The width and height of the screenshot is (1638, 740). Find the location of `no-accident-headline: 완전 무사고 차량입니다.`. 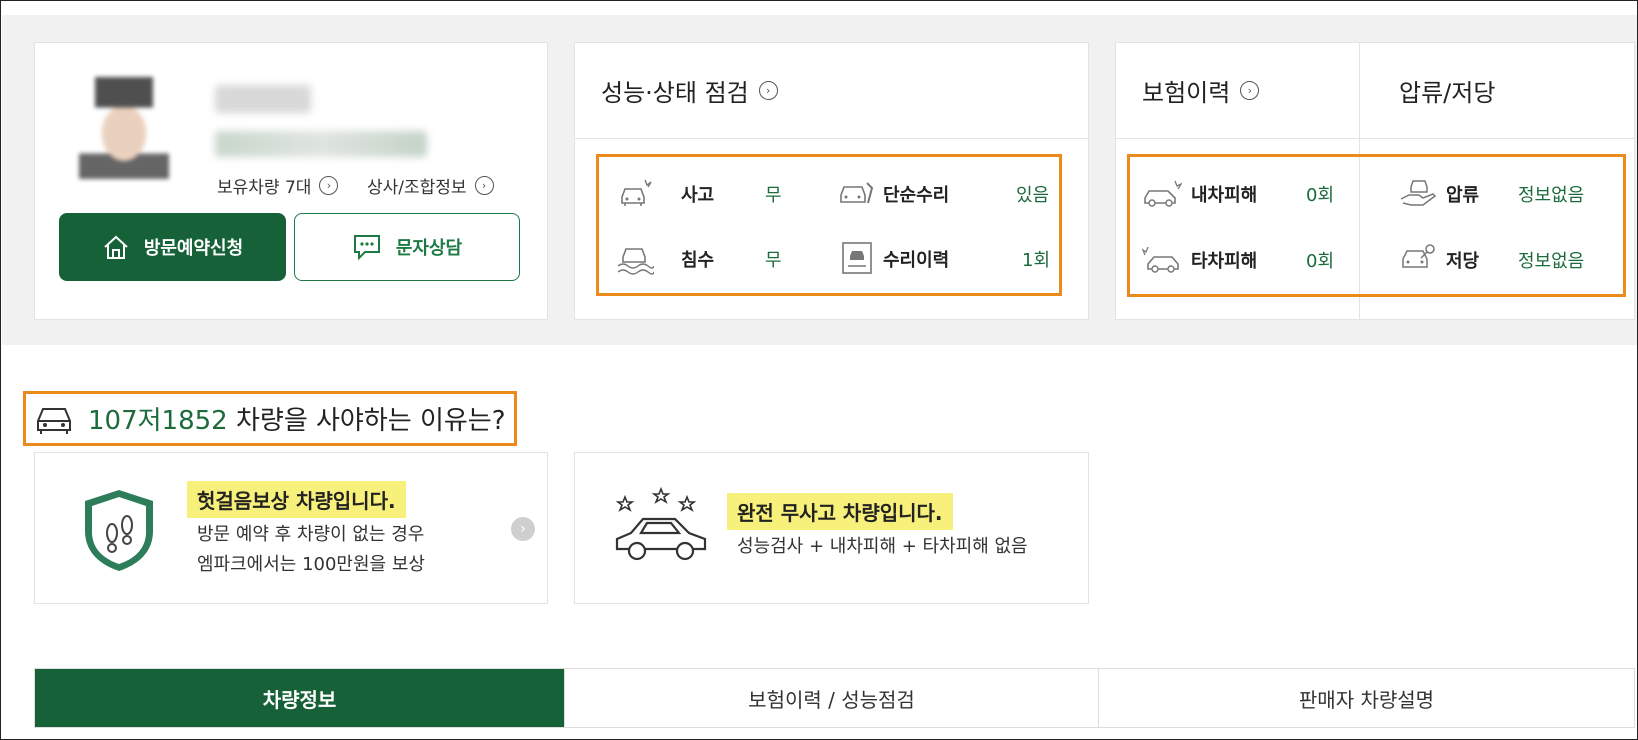

no-accident-headline: 완전 무사고 차량입니다. is located at coordinates (840, 511).